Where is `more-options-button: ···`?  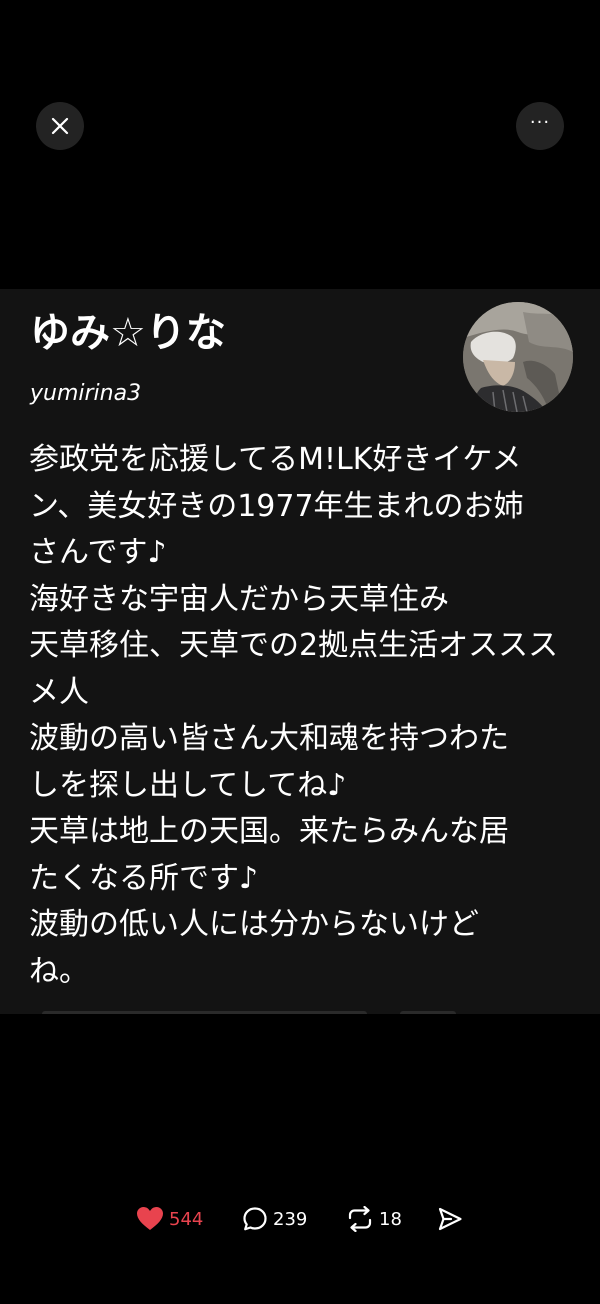
more-options-button: ··· is located at coordinates (540, 126).